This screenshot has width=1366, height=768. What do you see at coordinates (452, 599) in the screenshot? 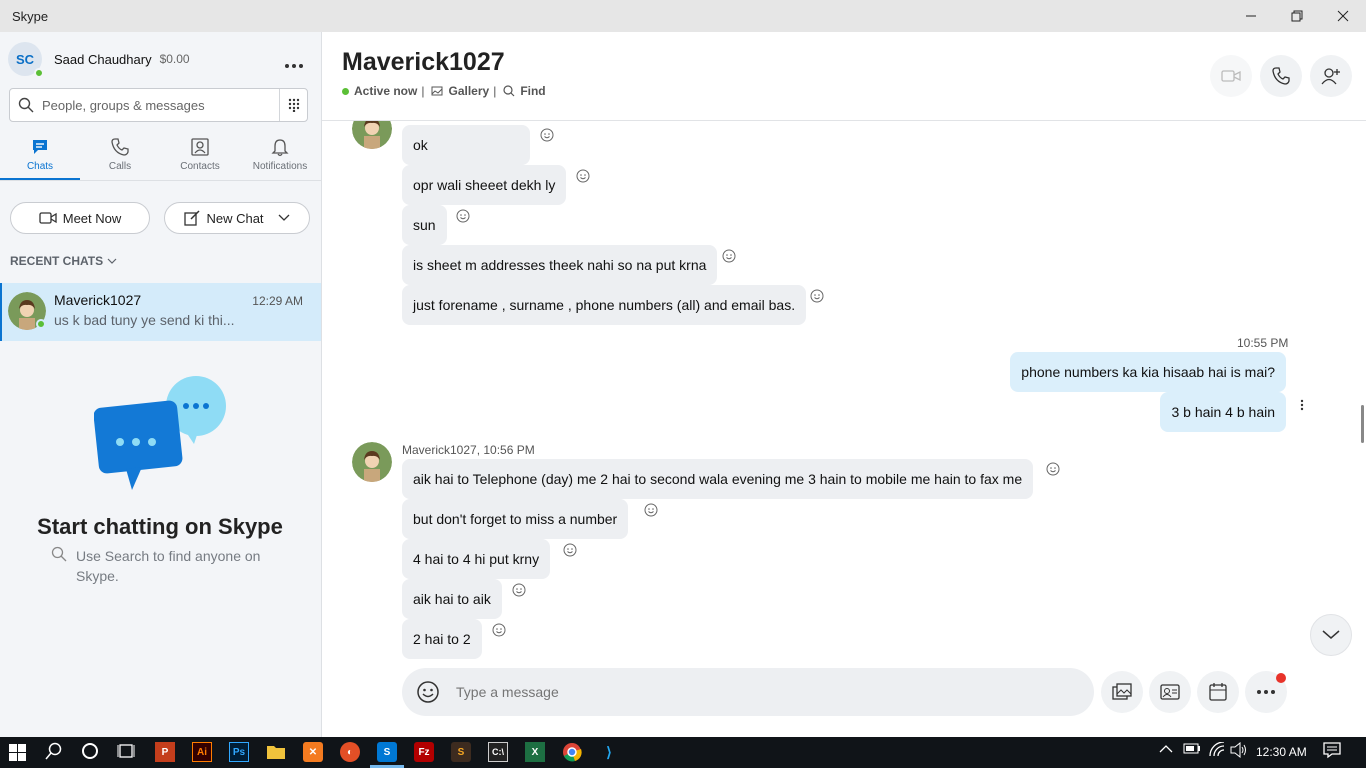
I see `message-bubble: aik hai to aik` at bounding box center [452, 599].